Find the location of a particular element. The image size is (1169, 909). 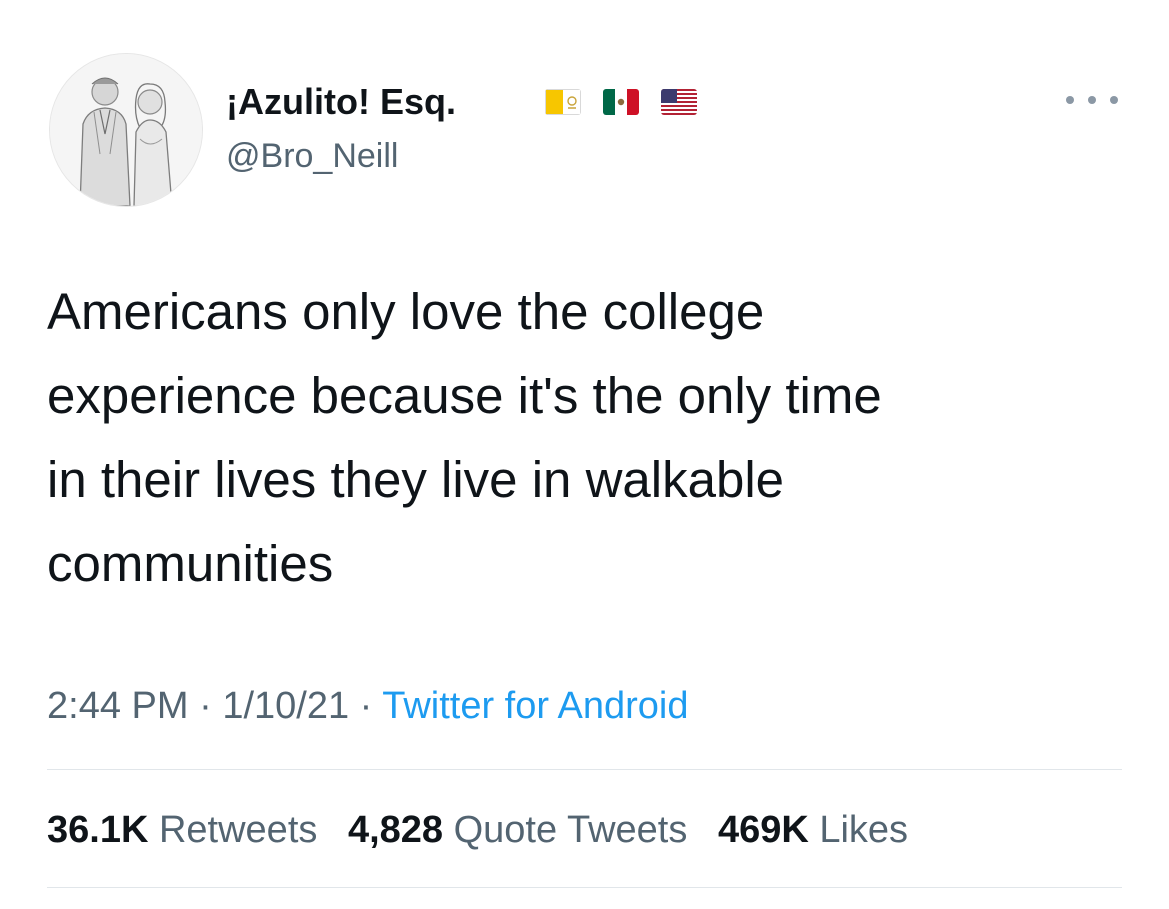

display-name: ¡Azulito! Esq. is located at coordinates (341, 102).